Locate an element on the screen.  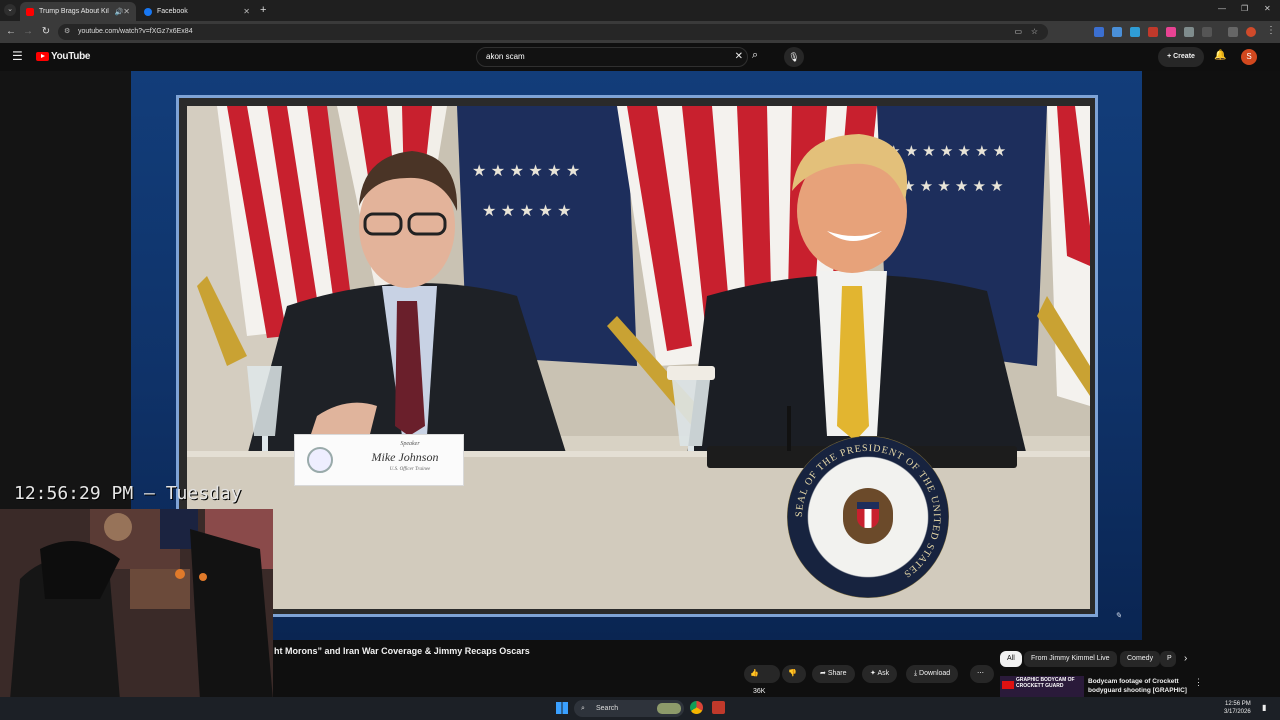
nameplate-seal-icon is located at coordinates (320, 460).